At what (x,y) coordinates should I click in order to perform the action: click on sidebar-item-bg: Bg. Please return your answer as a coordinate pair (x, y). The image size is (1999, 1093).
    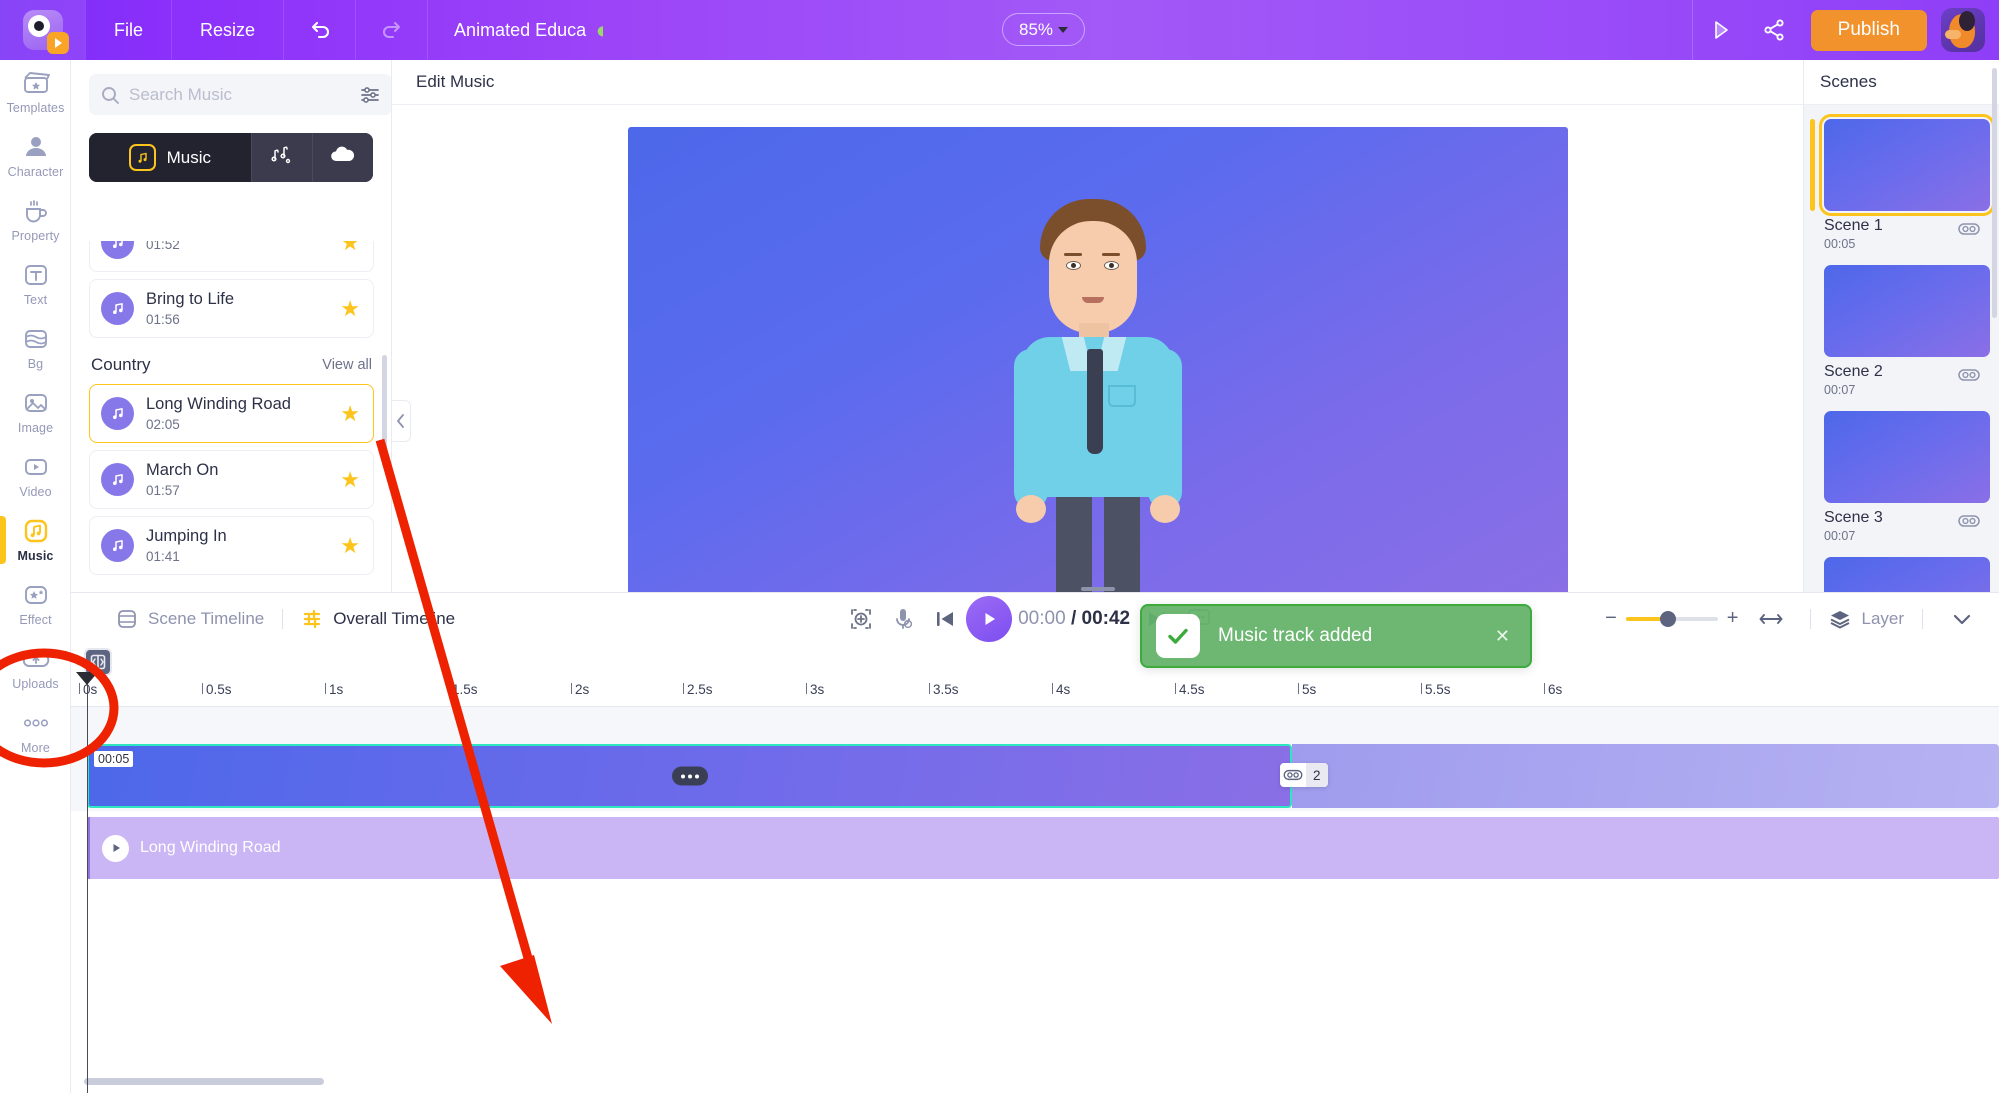
    Looking at the image, I should click on (35, 348).